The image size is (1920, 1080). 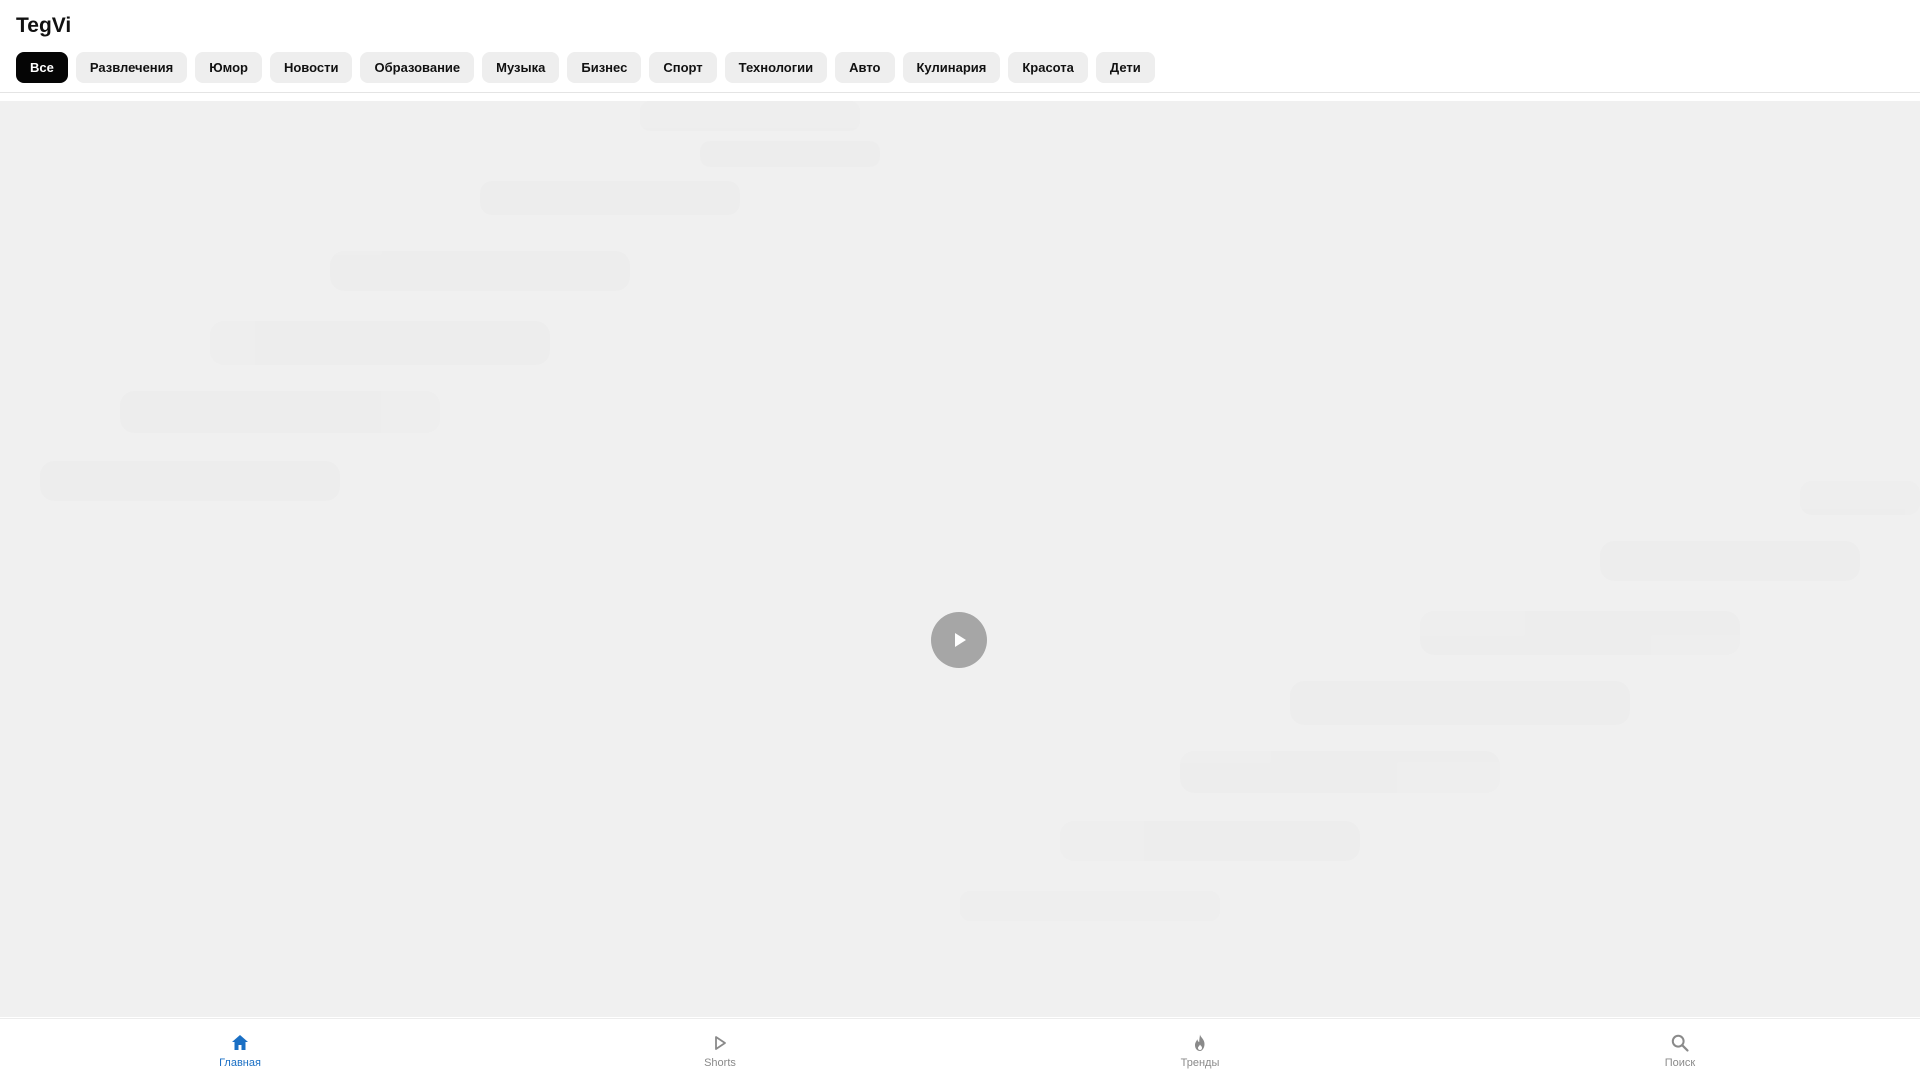 I want to click on search-icon, so click(x=1680, y=1043).